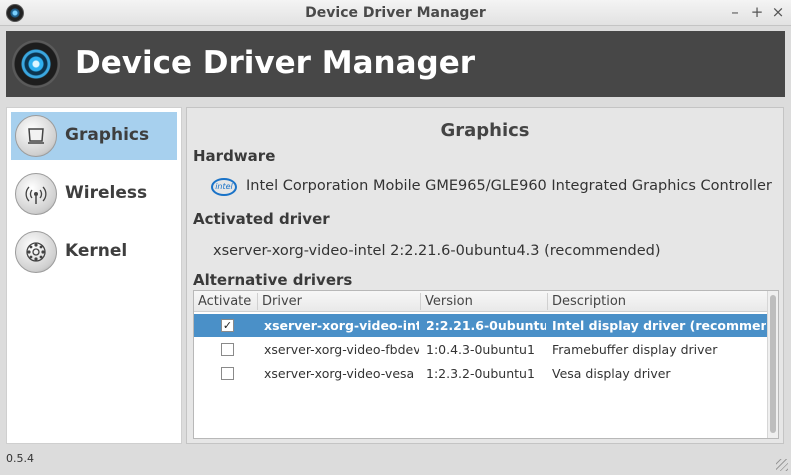 Image resolution: width=791 pixels, height=475 pixels. I want to click on alternative-drivers-heading: Alternative drivers, so click(273, 280).